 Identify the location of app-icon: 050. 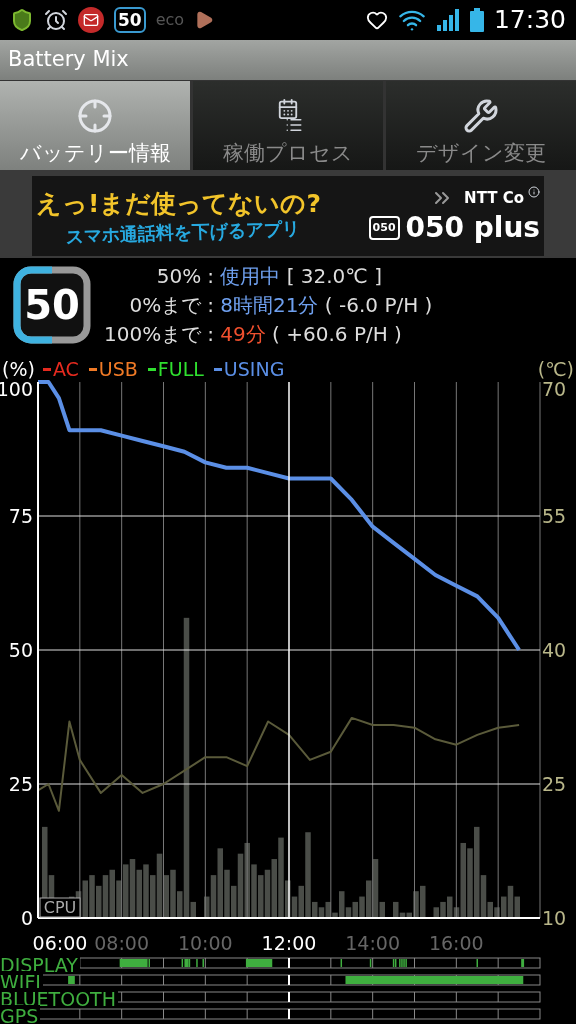
(384, 228).